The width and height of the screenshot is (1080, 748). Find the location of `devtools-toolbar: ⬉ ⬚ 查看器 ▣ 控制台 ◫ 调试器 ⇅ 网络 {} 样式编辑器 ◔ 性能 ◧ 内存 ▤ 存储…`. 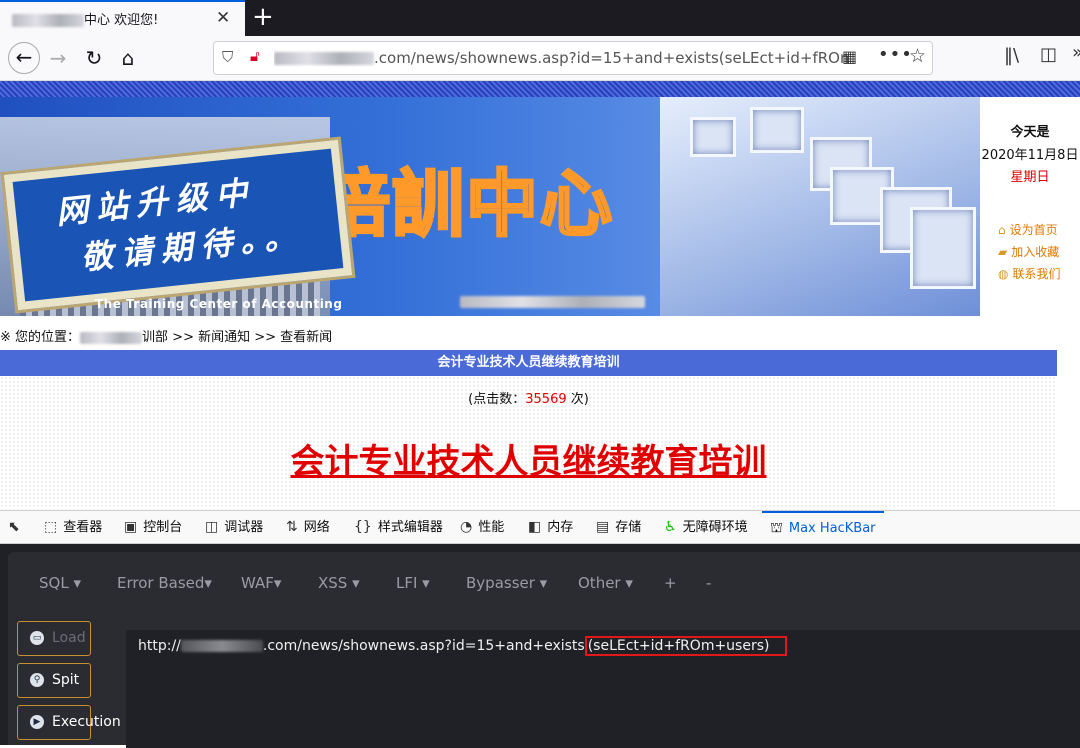

devtools-toolbar: ⬉ ⬚ 查看器 ▣ 控制台 ◫ 调试器 ⇅ 网络 {} 样式编辑器 ◔ 性能 ◧ 内存 ▤ 存储… is located at coordinates (540, 527).